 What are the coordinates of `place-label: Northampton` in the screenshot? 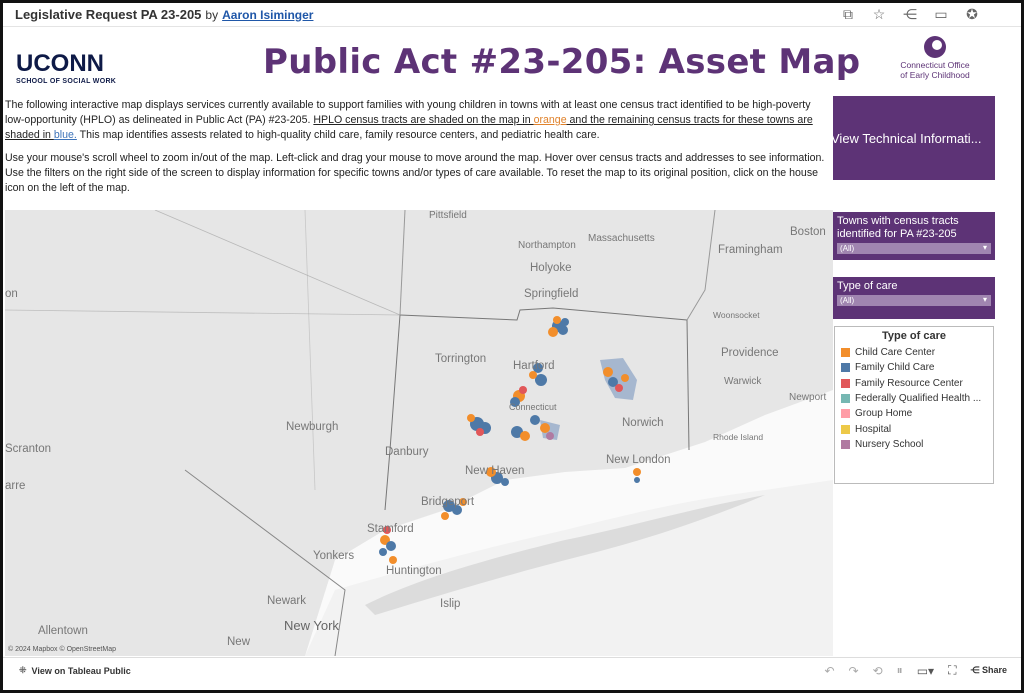 It's located at (547, 245).